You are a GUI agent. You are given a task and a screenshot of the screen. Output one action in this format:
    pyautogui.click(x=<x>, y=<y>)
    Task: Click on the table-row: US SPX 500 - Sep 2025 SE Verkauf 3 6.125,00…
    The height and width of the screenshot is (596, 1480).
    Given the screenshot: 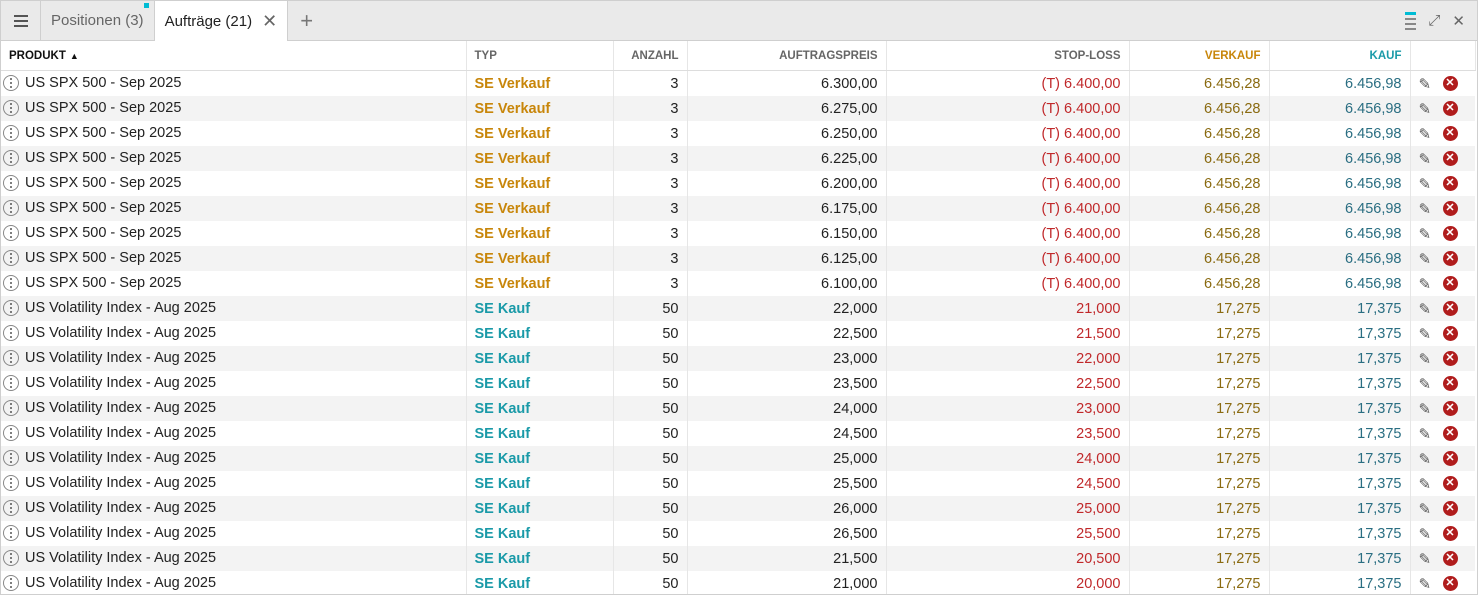 What is the action you would take?
    pyautogui.click(x=738, y=258)
    